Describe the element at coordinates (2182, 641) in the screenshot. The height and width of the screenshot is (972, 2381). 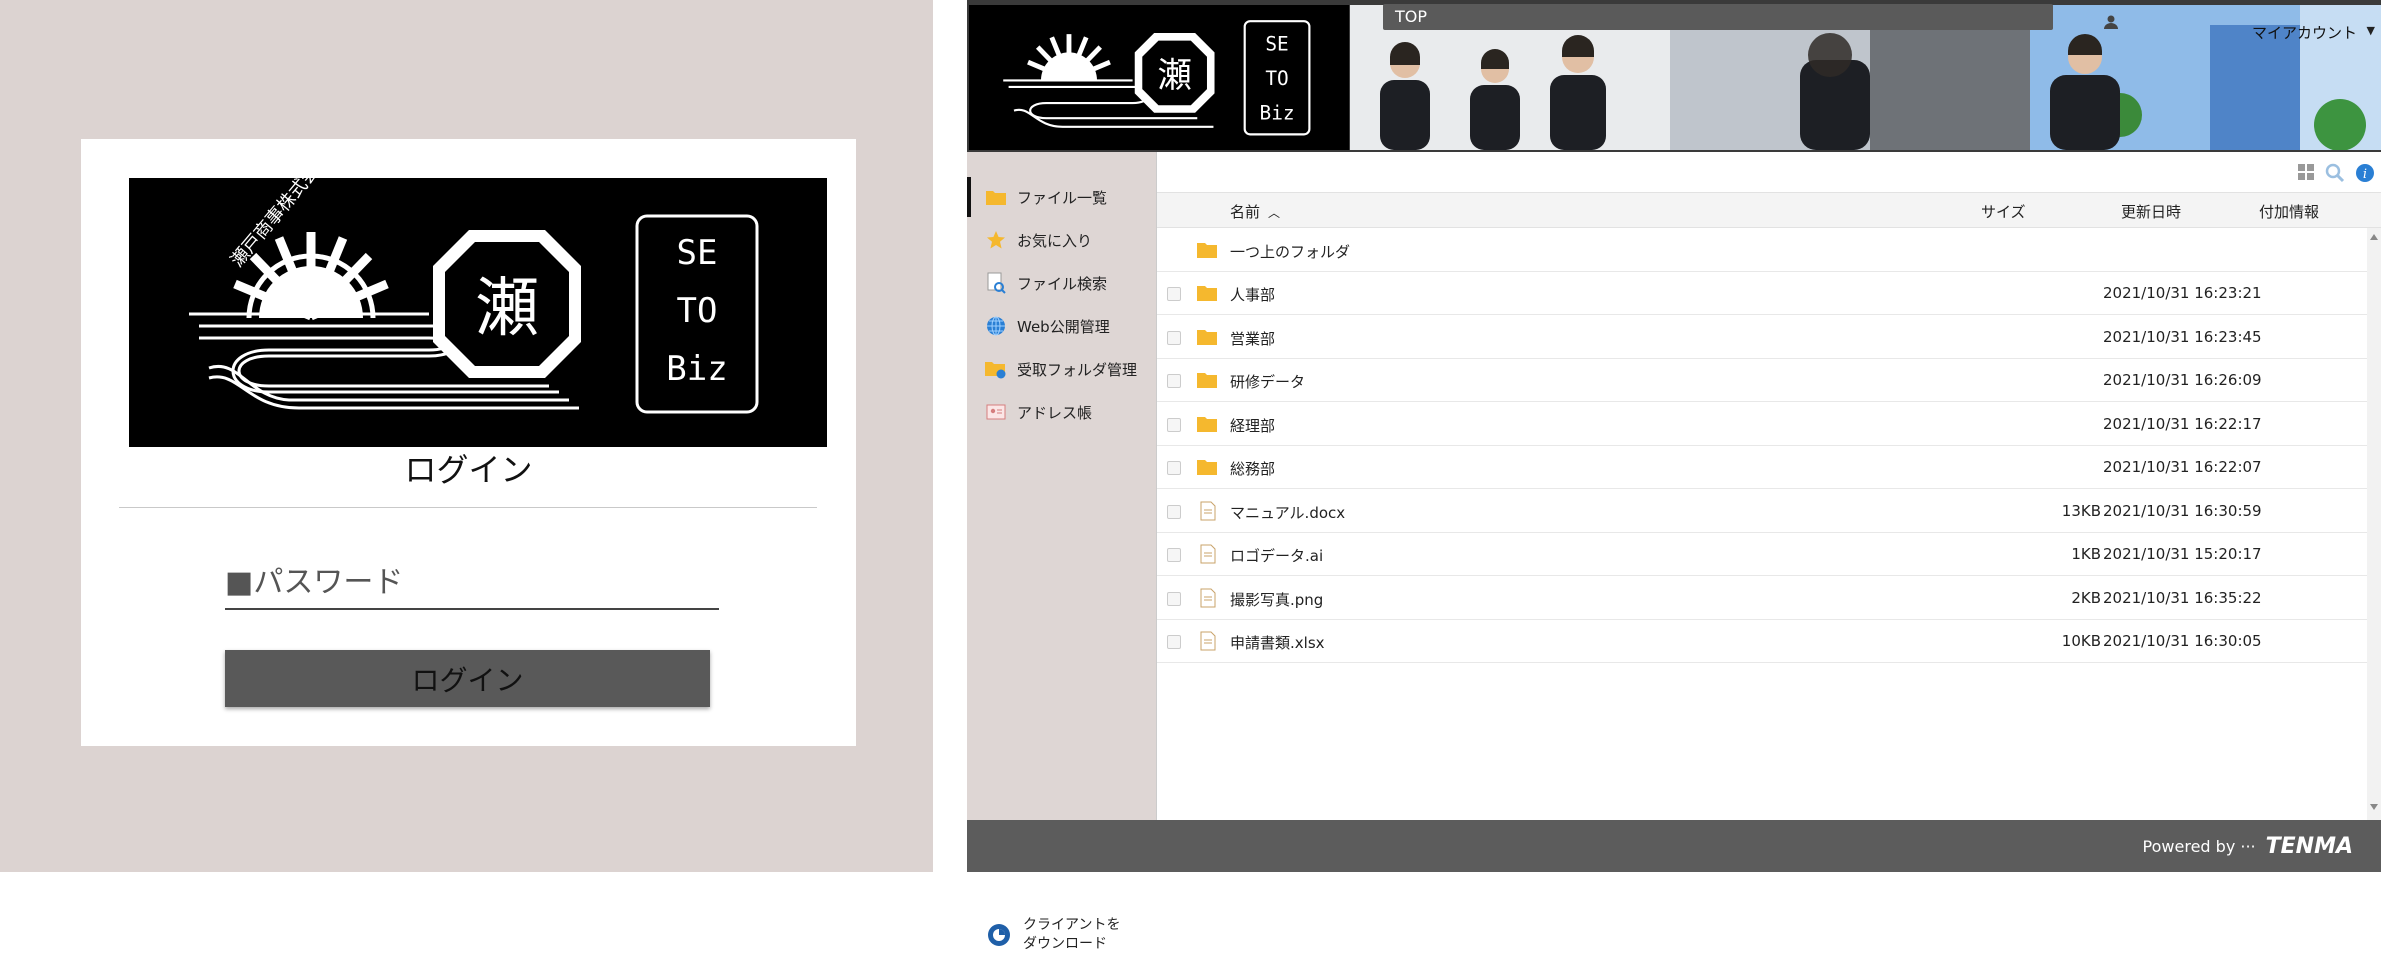
I see `row-modified: 2021/10/31 16:30:05` at that location.